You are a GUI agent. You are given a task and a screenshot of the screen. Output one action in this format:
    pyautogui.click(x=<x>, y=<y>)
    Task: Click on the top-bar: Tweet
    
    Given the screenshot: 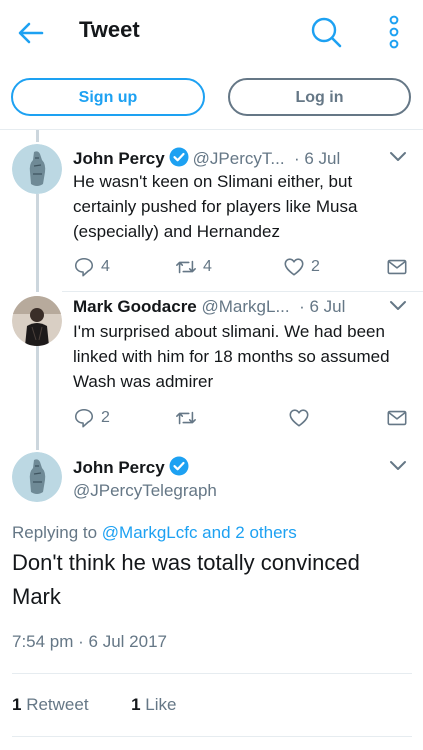 What is the action you would take?
    pyautogui.click(x=211, y=33)
    